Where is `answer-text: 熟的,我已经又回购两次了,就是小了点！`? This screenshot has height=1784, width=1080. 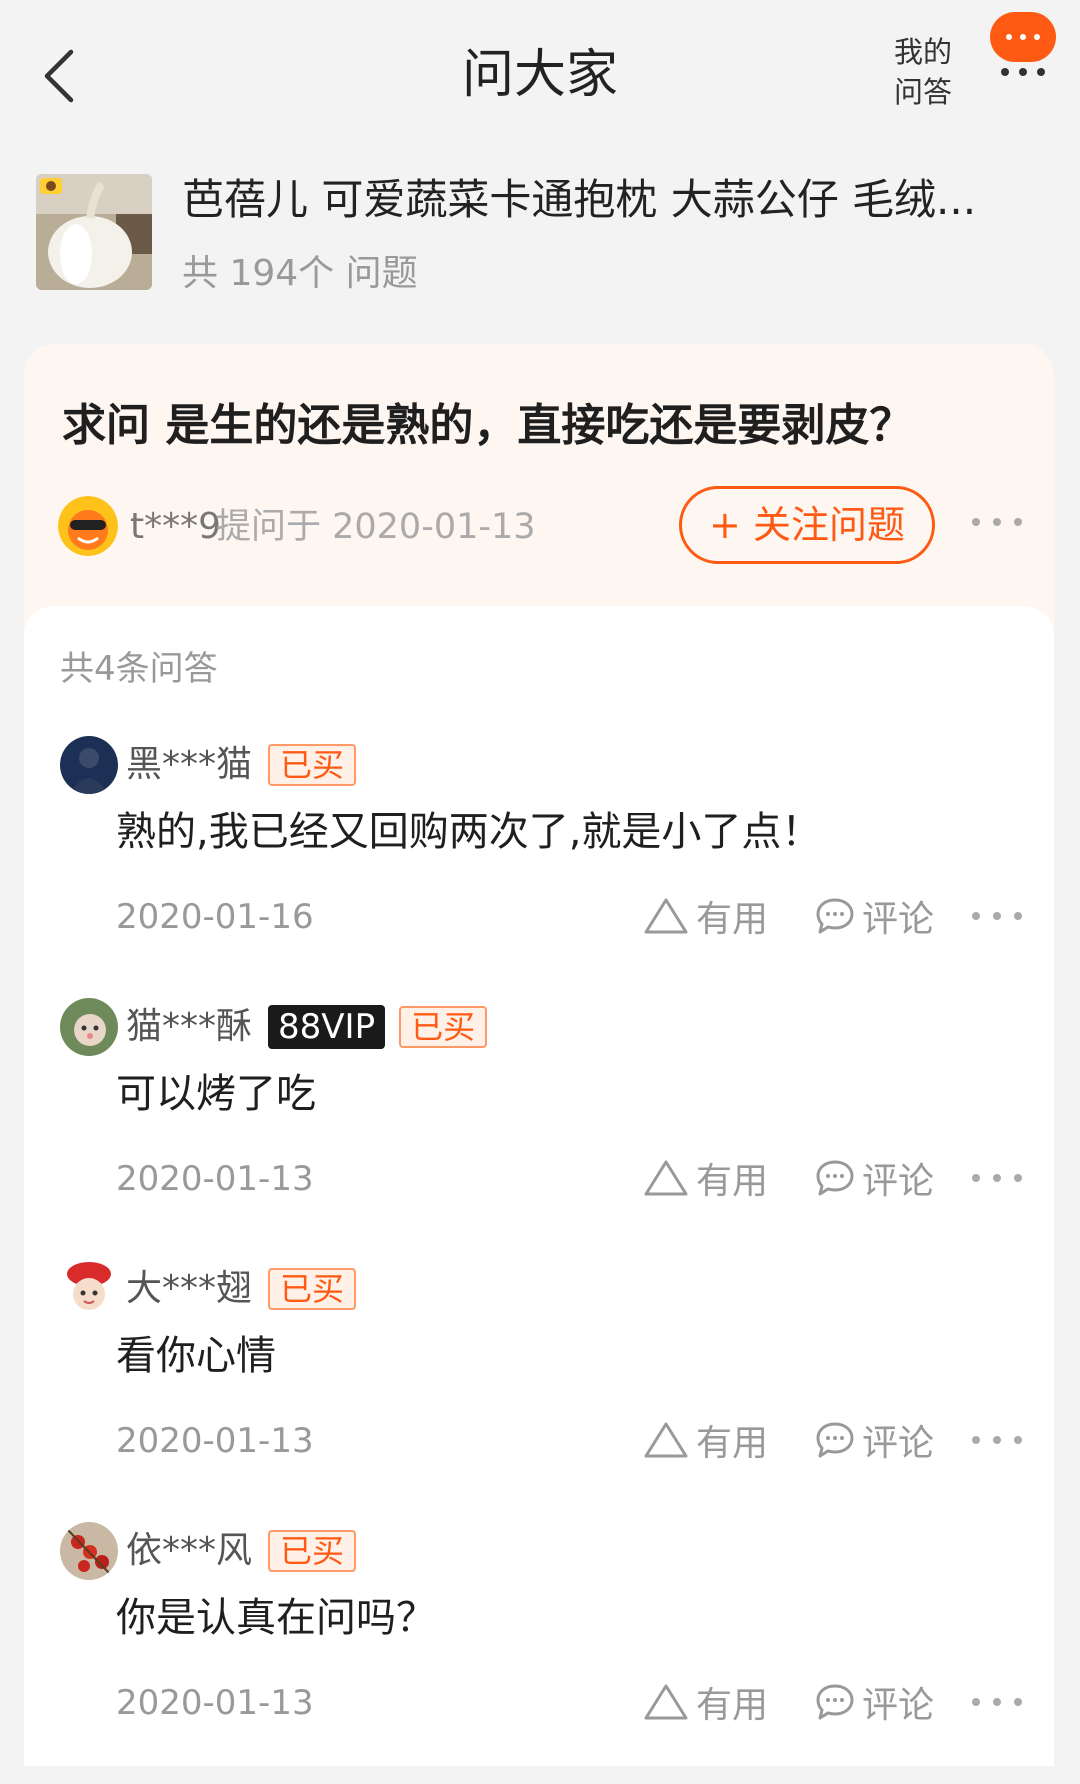 answer-text: 熟的,我已经又回购两次了,就是小了点！ is located at coordinates (469, 832).